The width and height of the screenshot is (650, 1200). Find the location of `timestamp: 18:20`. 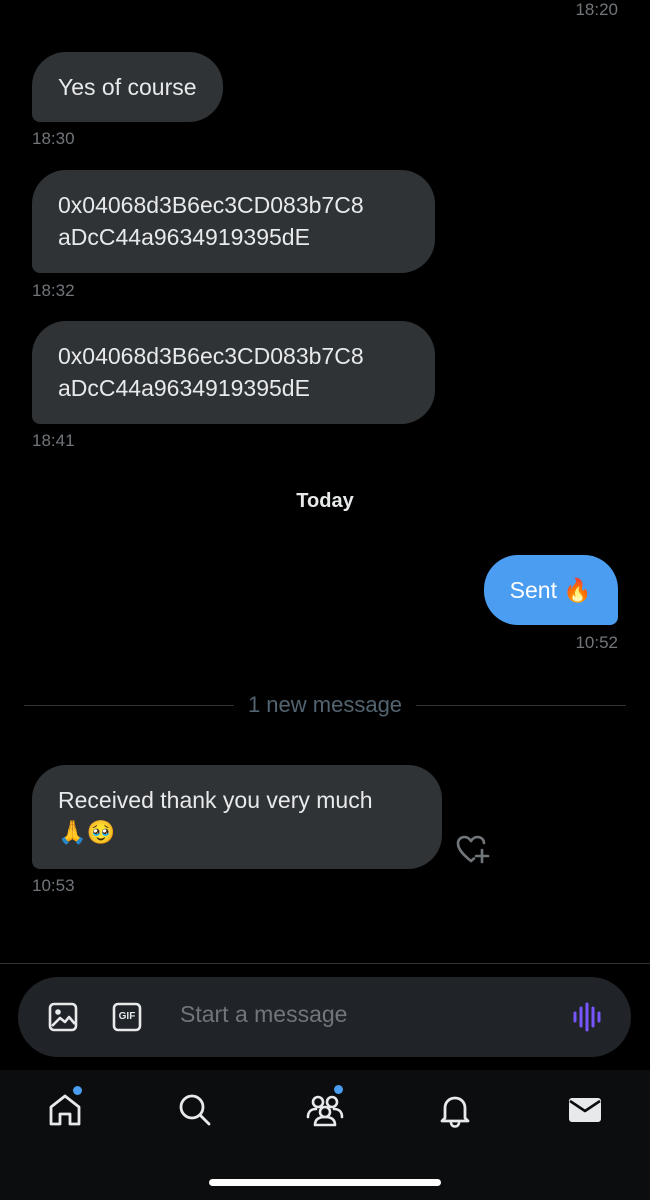

timestamp: 18:20 is located at coordinates (596, 9).